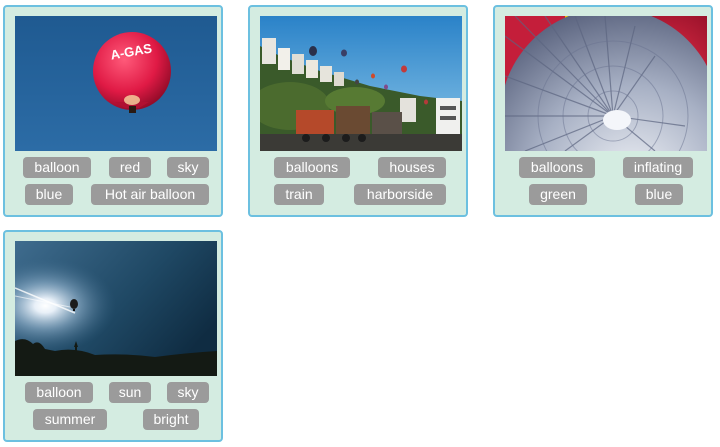  I want to click on tag-harborside: harborside, so click(400, 194).